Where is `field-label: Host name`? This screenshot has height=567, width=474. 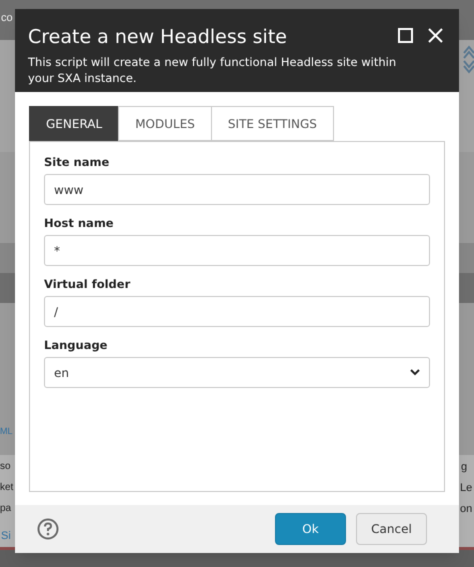
field-label: Host name is located at coordinates (79, 223).